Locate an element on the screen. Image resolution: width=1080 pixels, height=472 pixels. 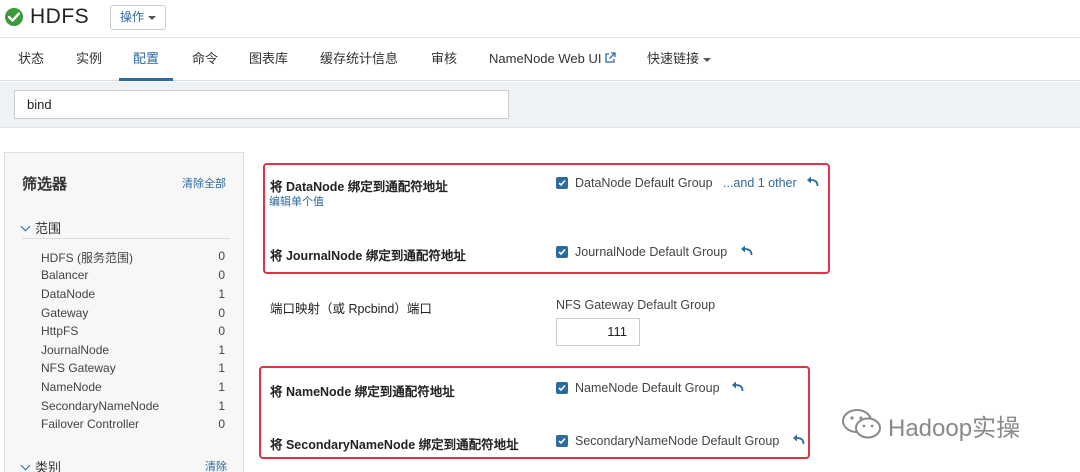
filter-item-name: Gateway is located at coordinates (65, 313).